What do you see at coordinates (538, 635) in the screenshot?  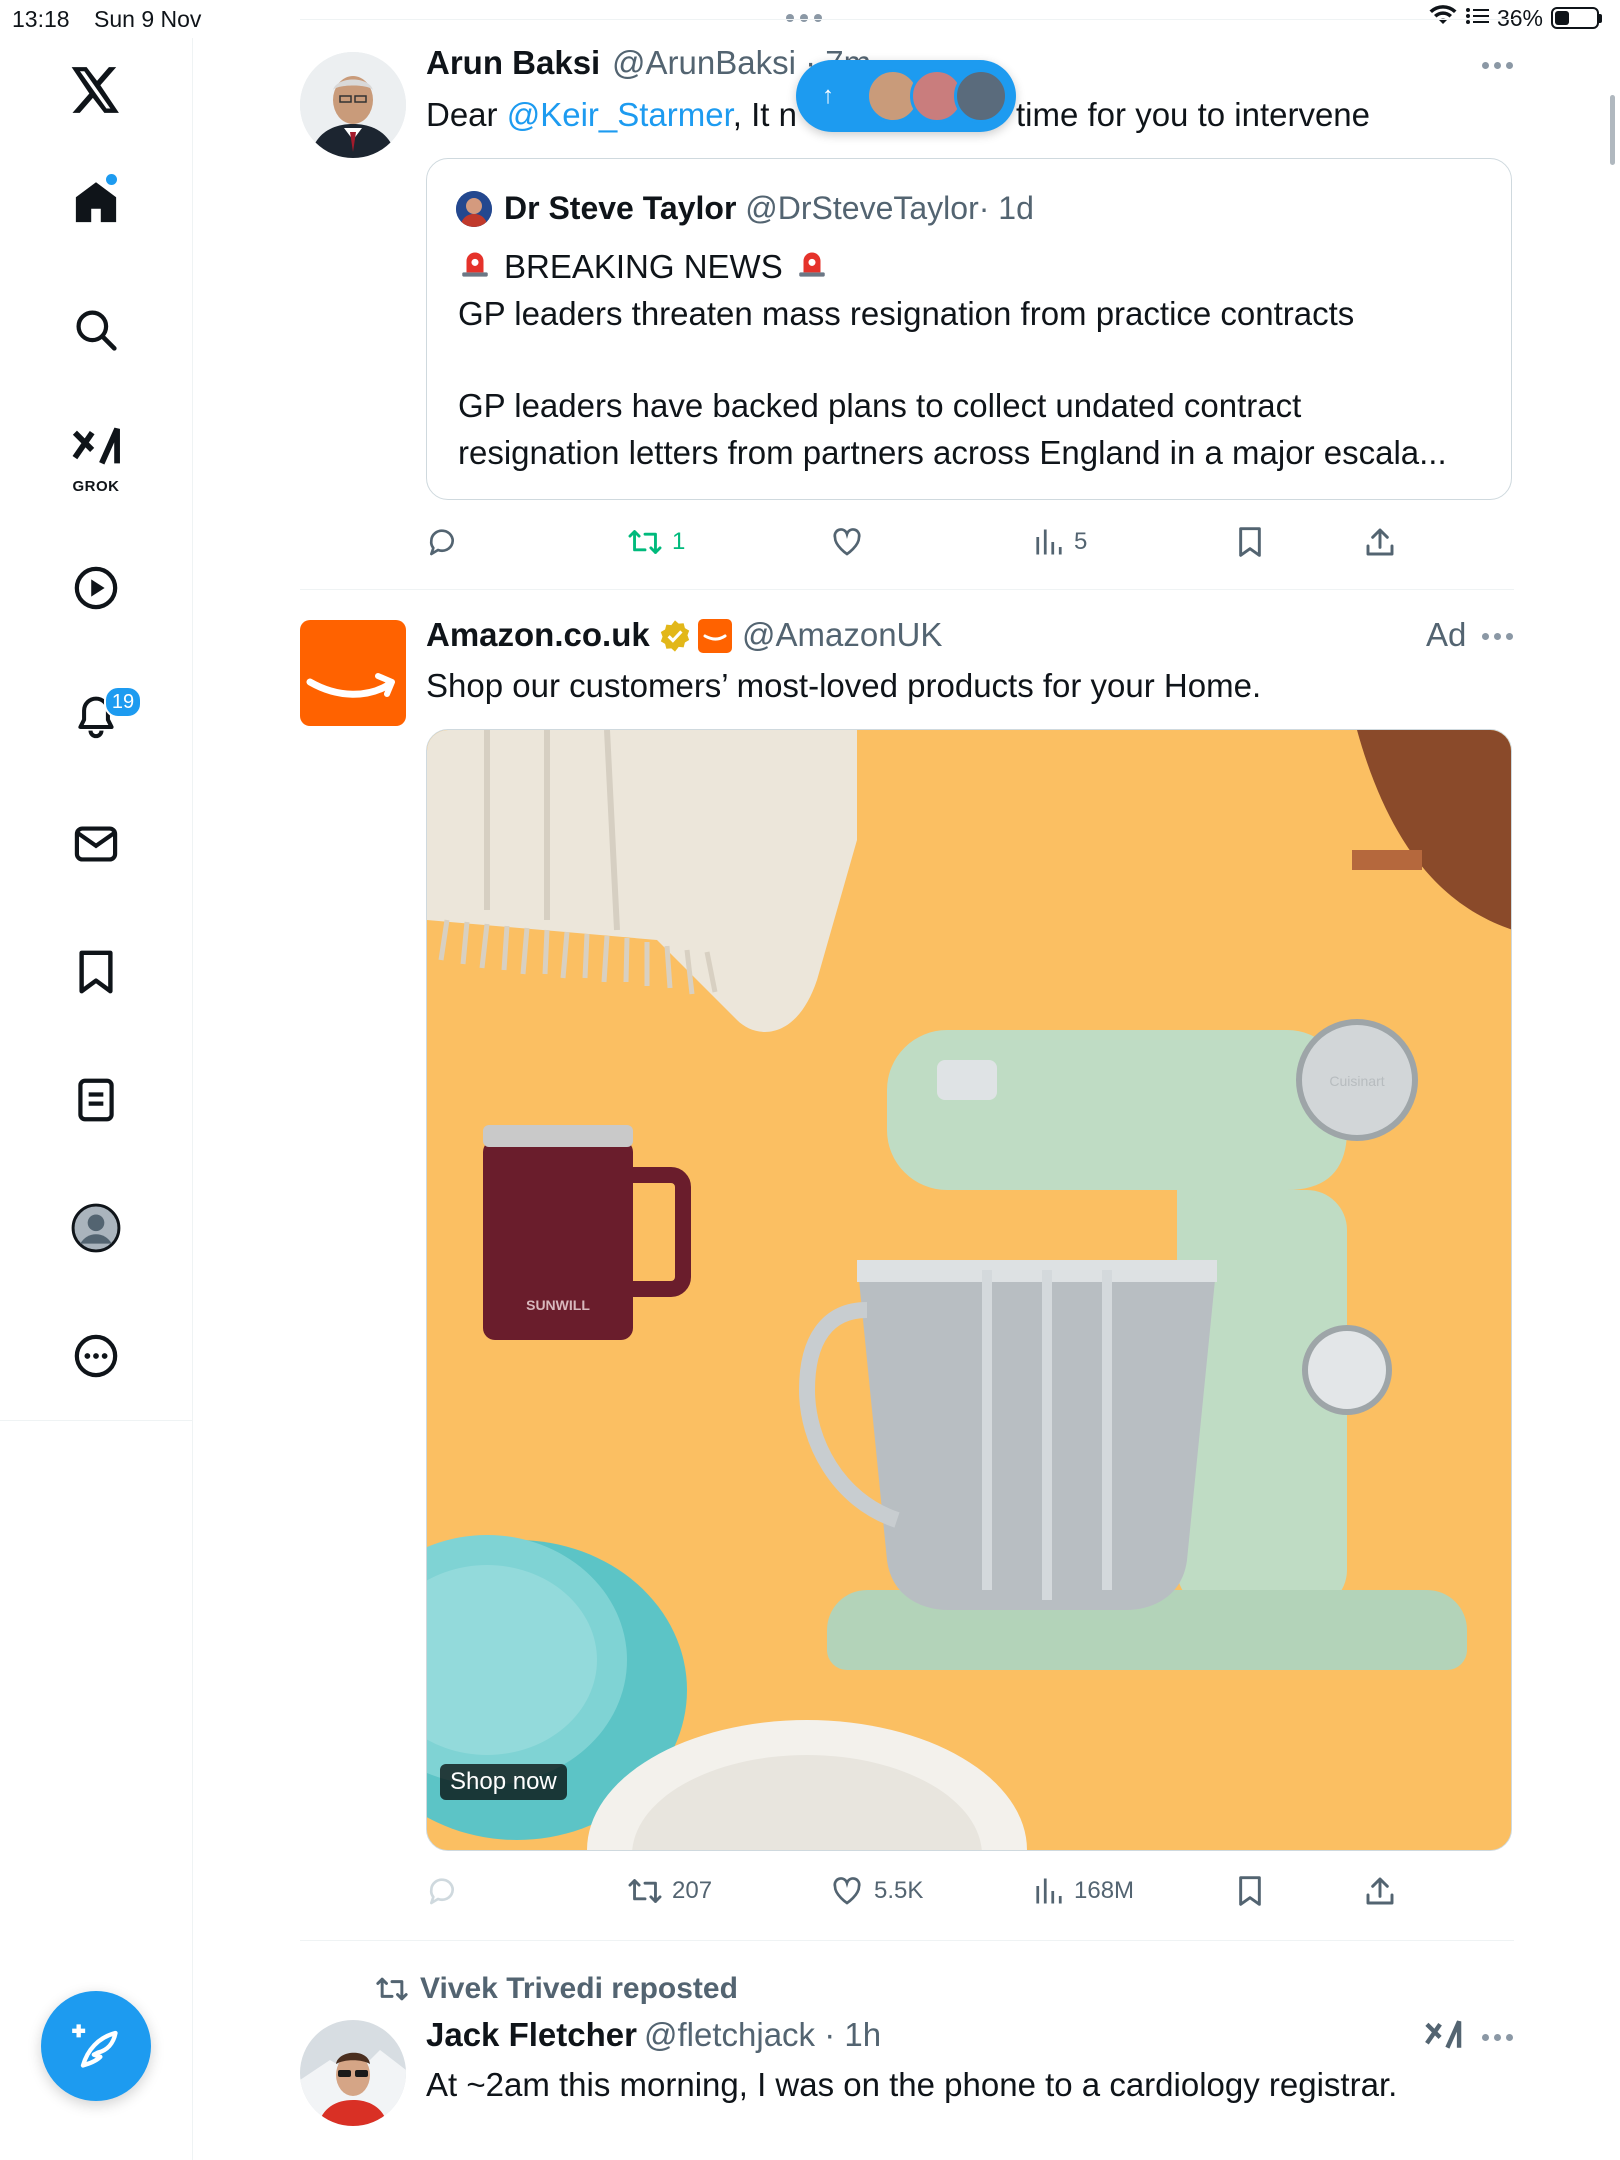 I see `author-name: Amazon.co.uk` at bounding box center [538, 635].